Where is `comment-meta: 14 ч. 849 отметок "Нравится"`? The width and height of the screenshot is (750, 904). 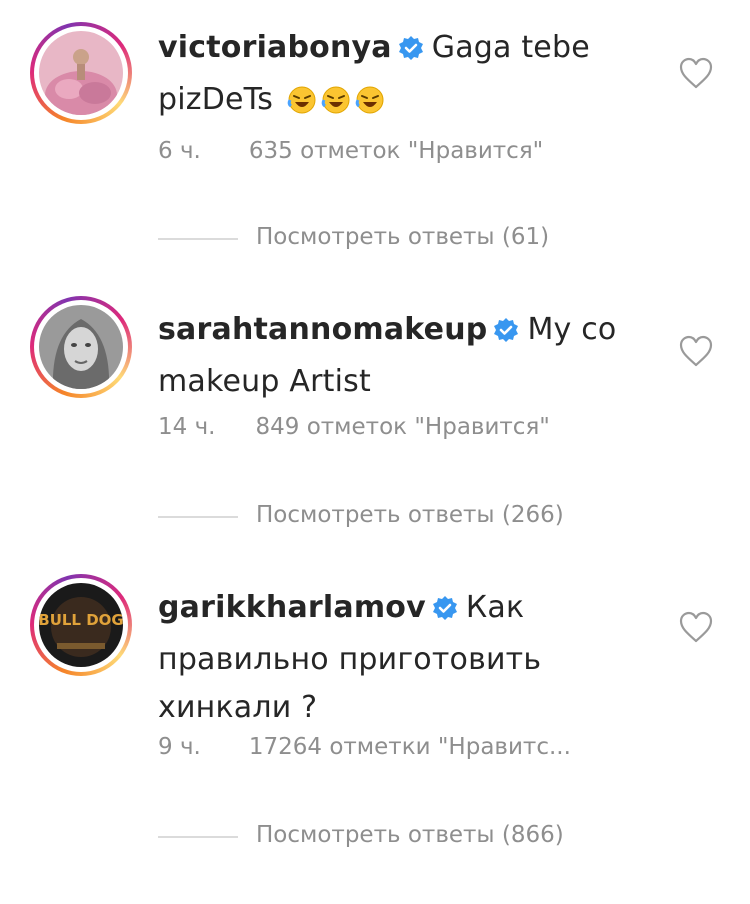
comment-meta: 14 ч. 849 отметок "Нравится" is located at coordinates (354, 427).